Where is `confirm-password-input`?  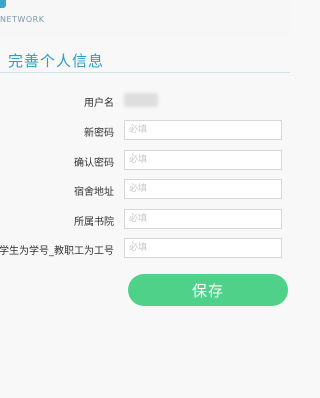 confirm-password-input is located at coordinates (203, 160).